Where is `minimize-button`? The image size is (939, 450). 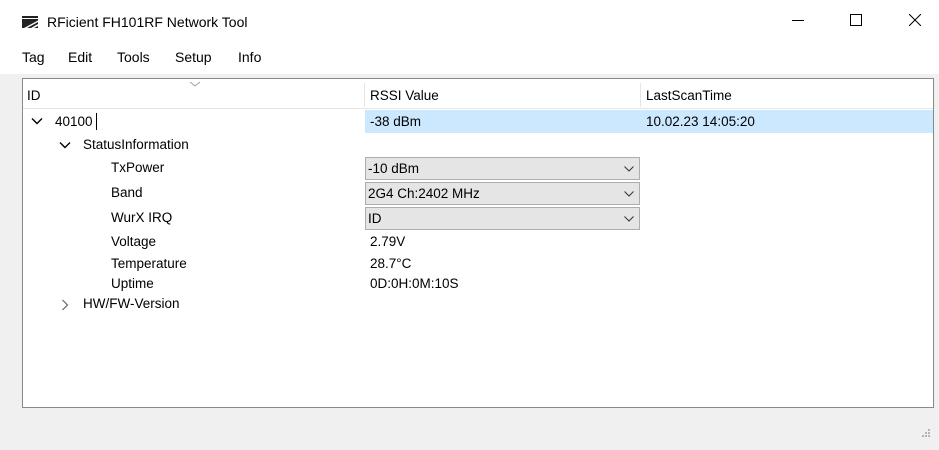 minimize-button is located at coordinates (798, 20).